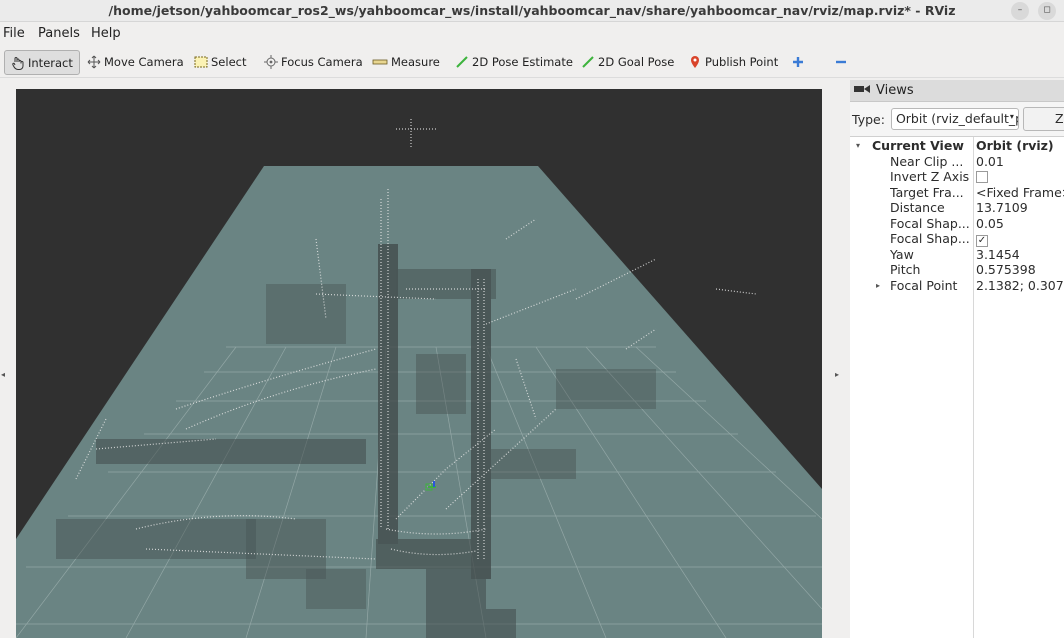 Image resolution: width=1064 pixels, height=638 pixels. Describe the element at coordinates (868, 119) in the screenshot. I see `view-type-label: Type:` at that location.